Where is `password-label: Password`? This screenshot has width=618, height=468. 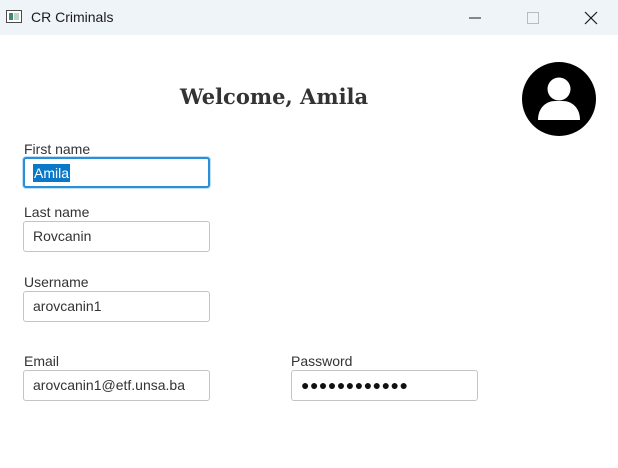 password-label: Password is located at coordinates (322, 361).